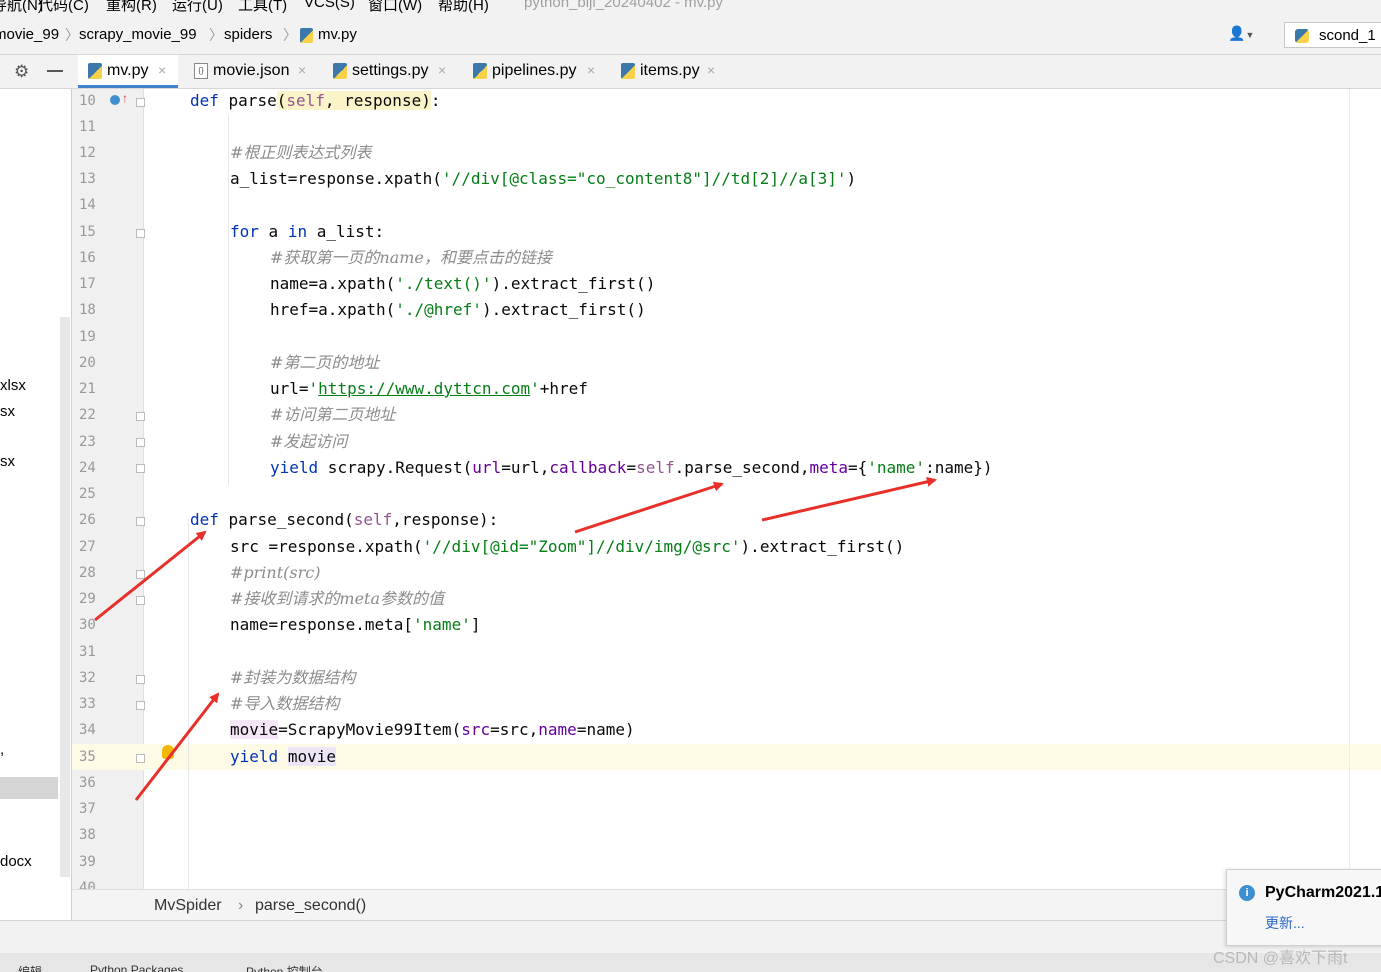  I want to click on url-link: https://www.dyttcn.com, so click(424, 388).